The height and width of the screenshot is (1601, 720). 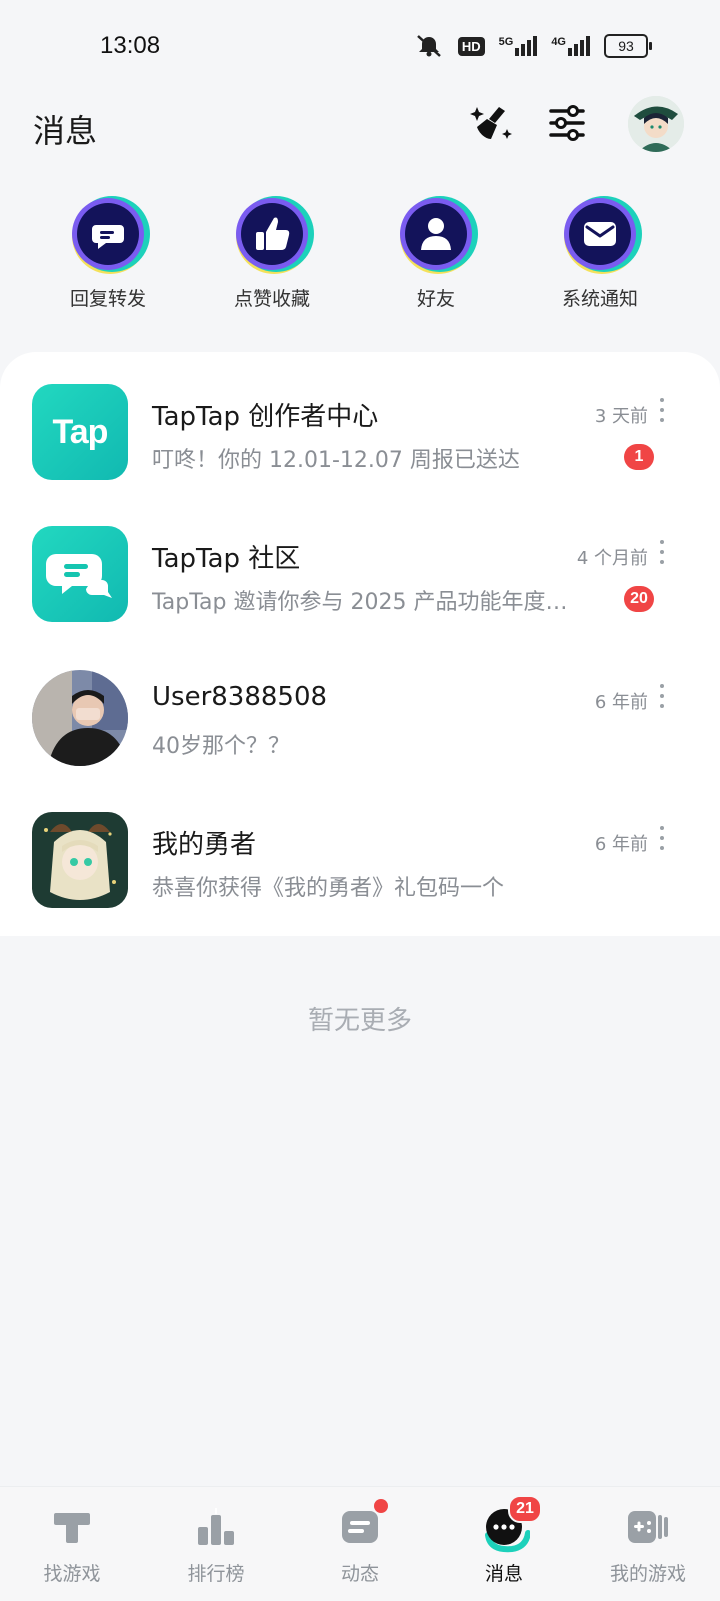 I want to click on person-photo-icon, so click(x=80, y=718).